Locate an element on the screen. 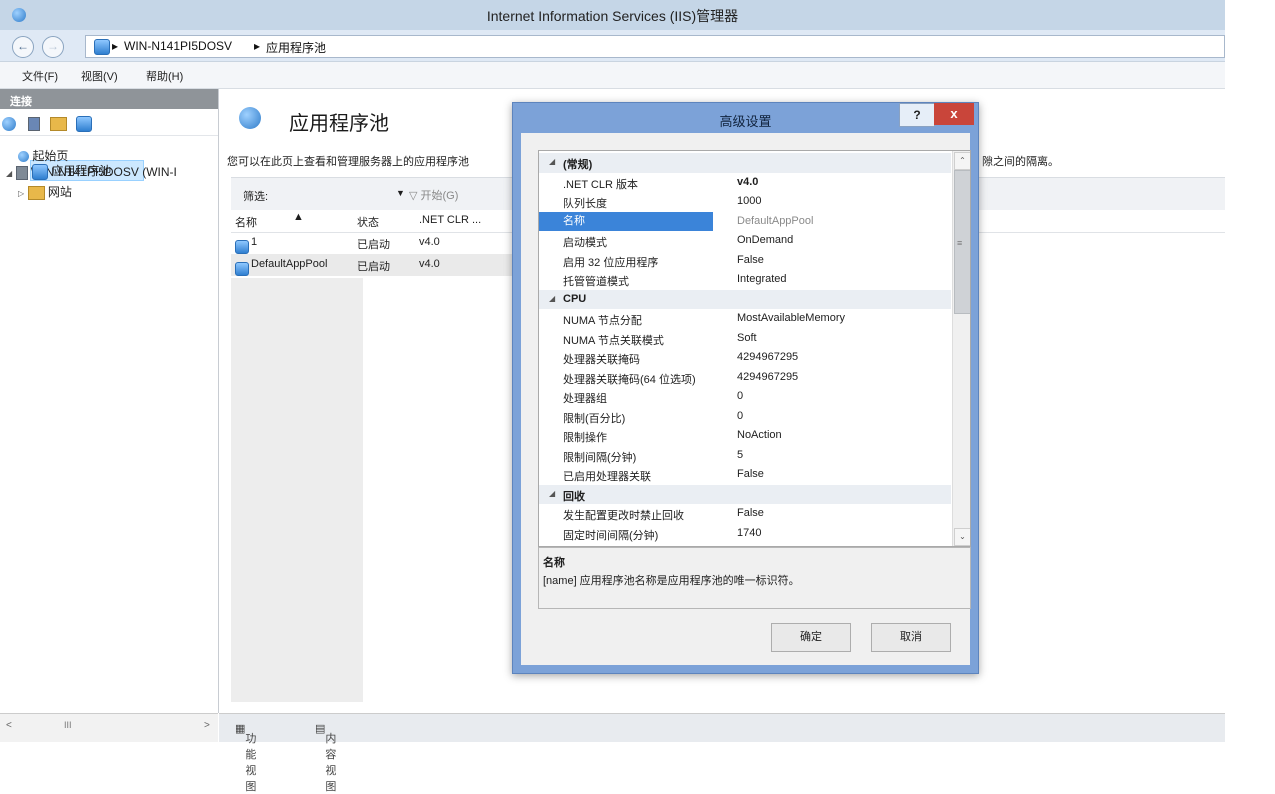  menu-help: 帮助(H) is located at coordinates (164, 76).